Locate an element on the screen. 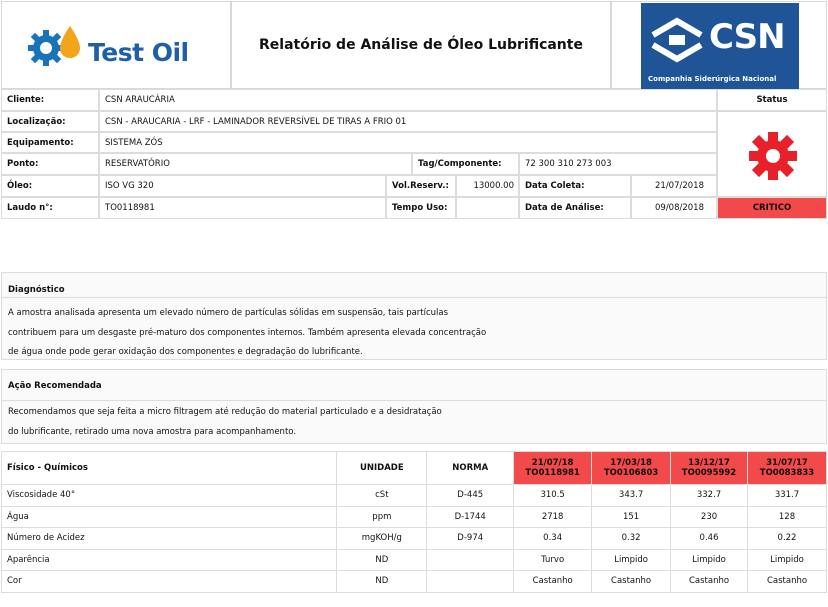  value-cell: 0.34 is located at coordinates (553, 538).